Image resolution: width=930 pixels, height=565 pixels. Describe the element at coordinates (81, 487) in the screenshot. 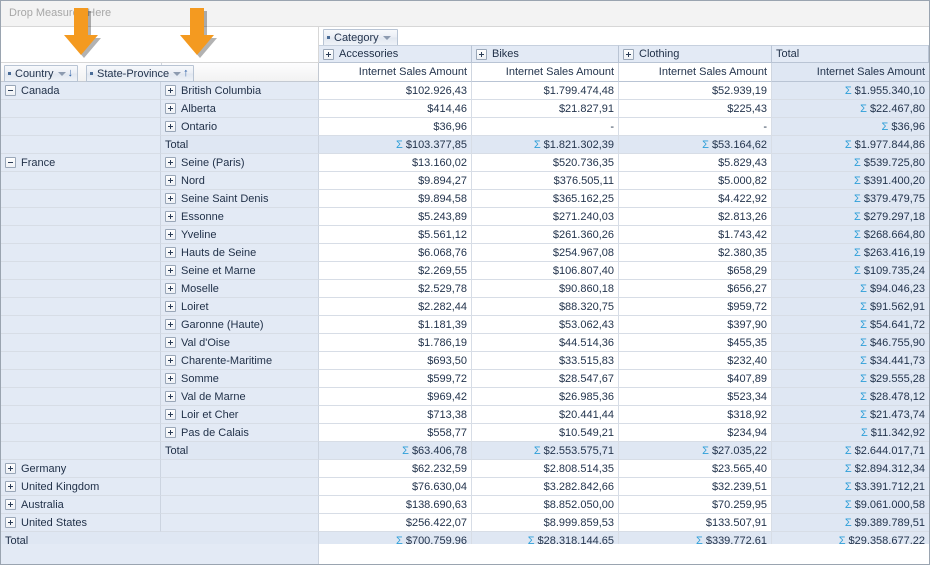

I see `row-header-country: United Kingdom` at that location.